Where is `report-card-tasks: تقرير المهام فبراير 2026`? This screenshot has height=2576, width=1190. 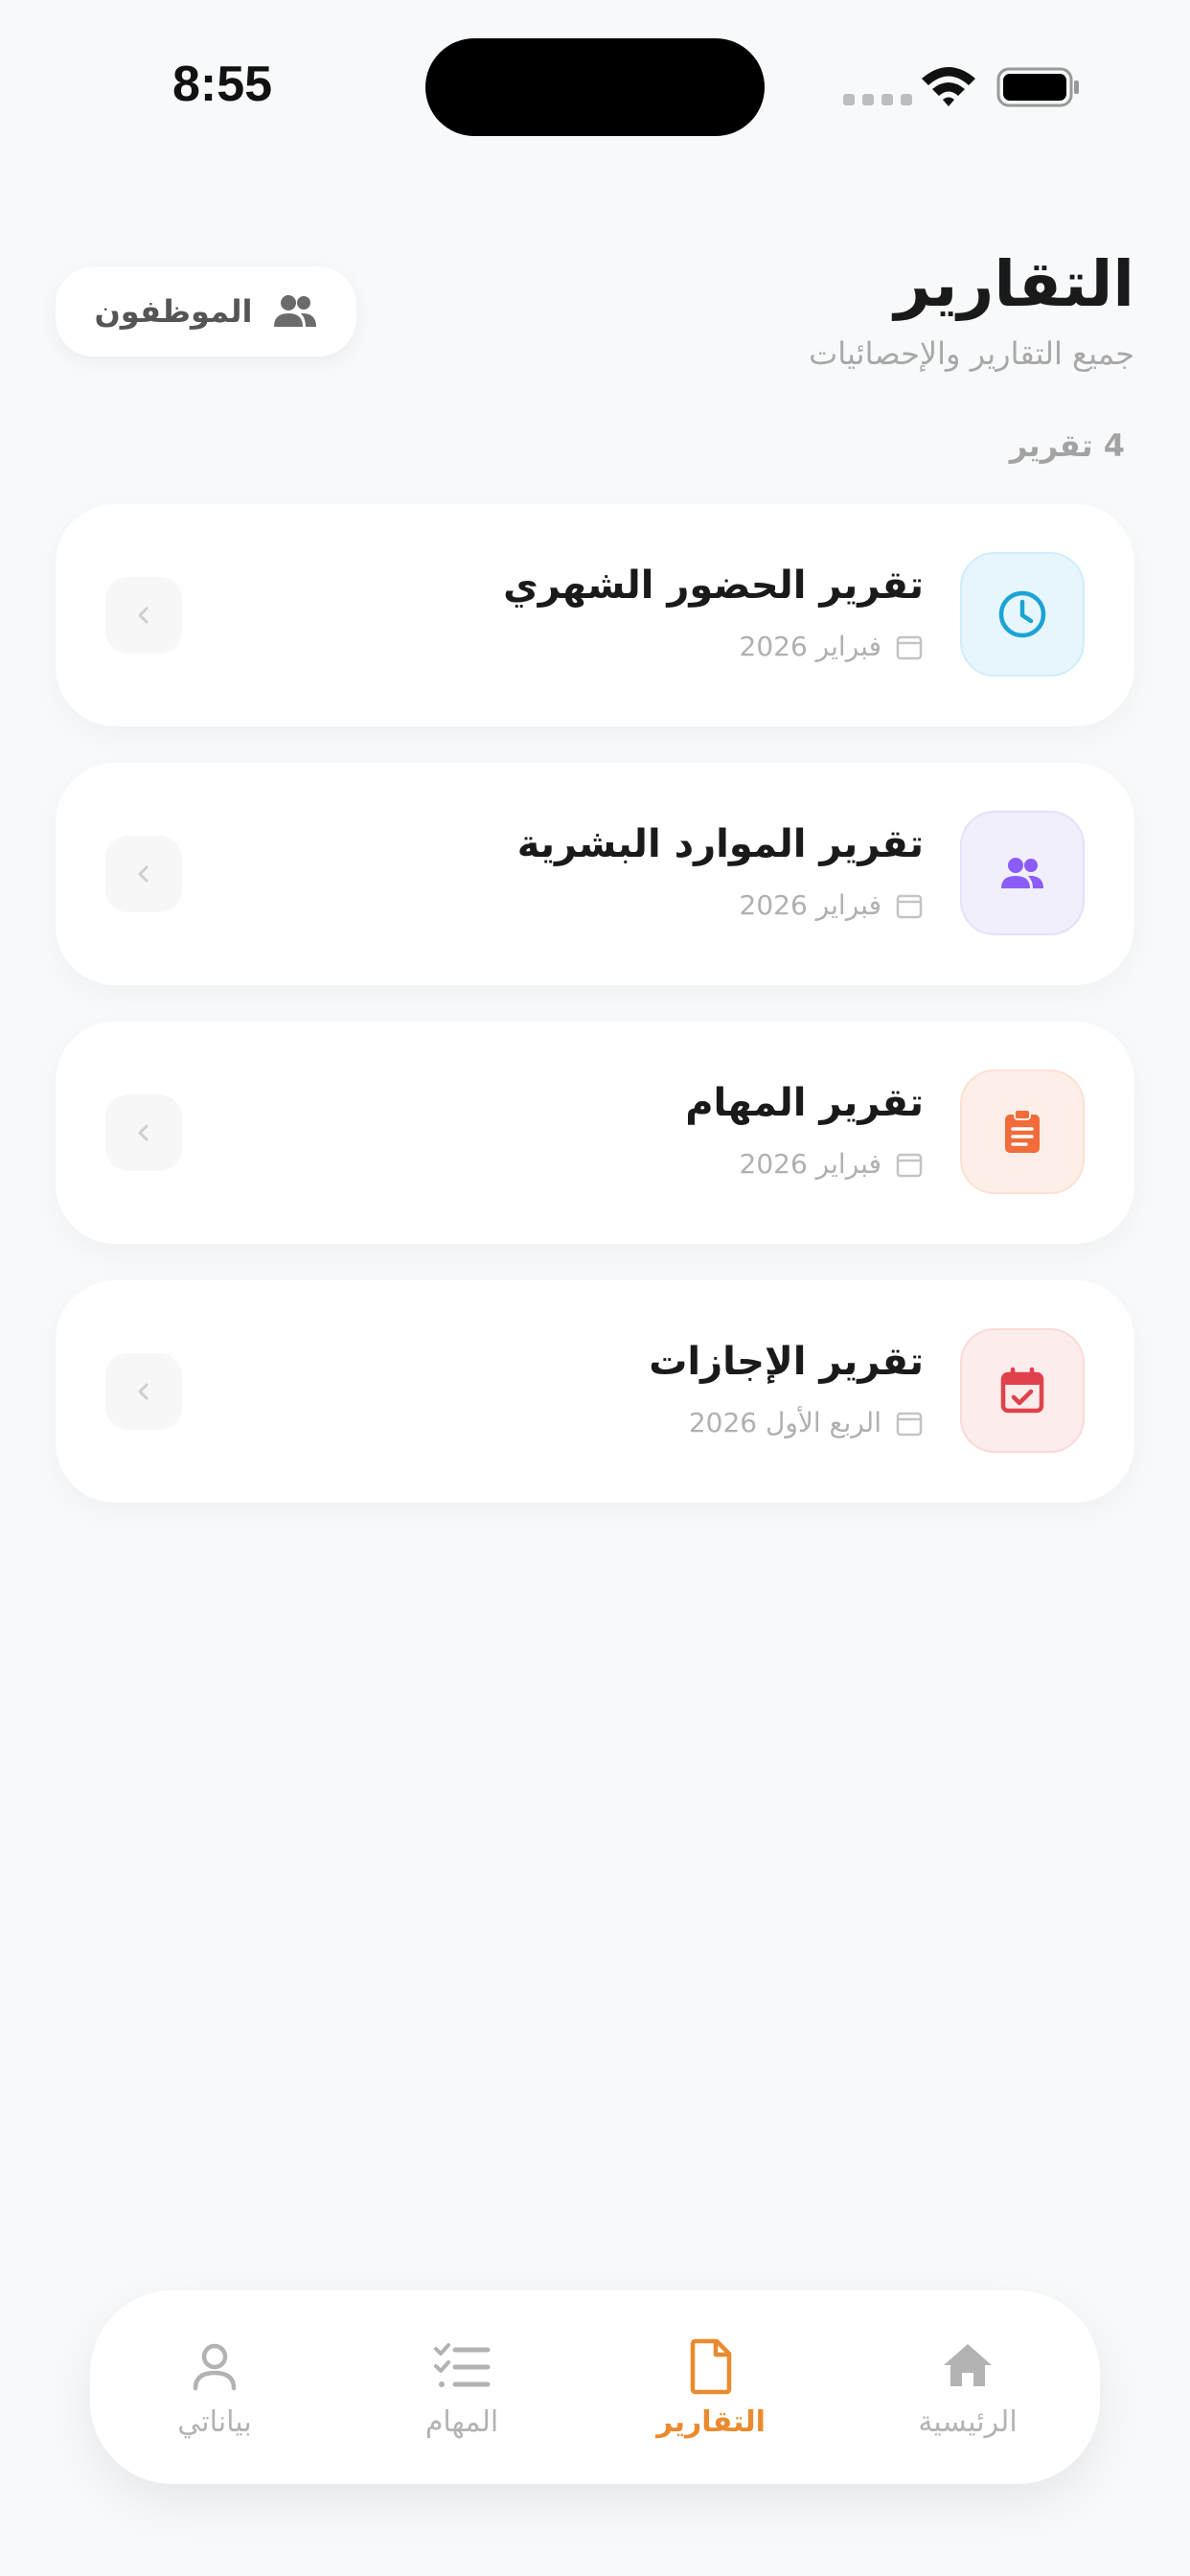 report-card-tasks: تقرير المهام فبراير 2026 is located at coordinates (595, 1133).